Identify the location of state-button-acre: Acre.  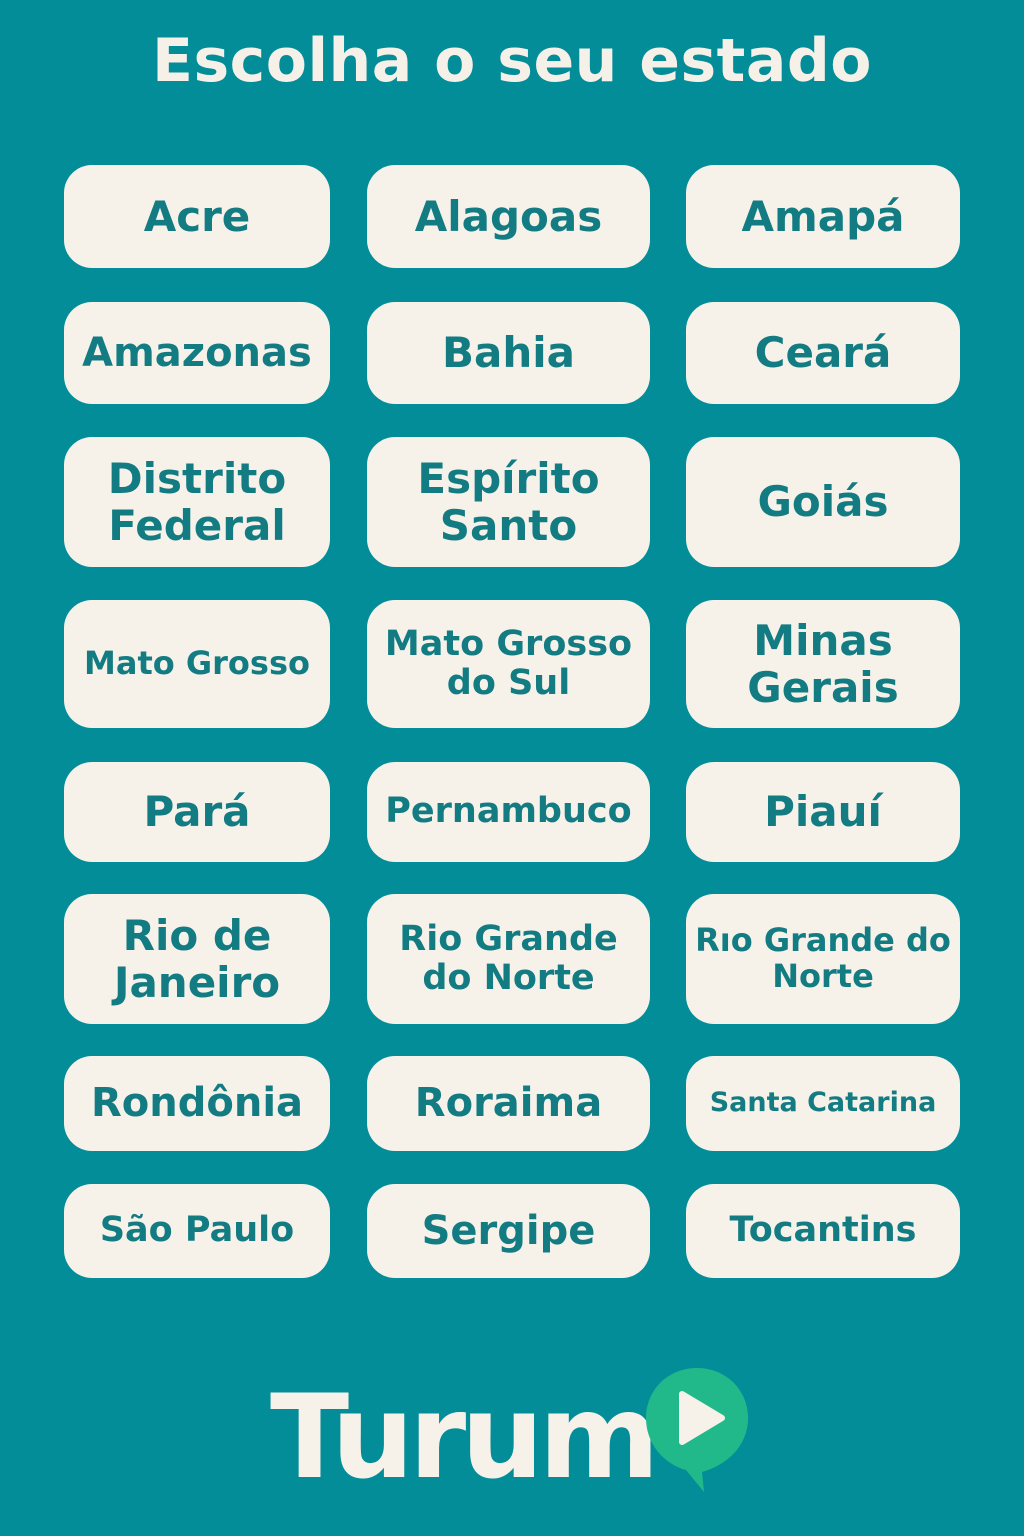
(197, 216).